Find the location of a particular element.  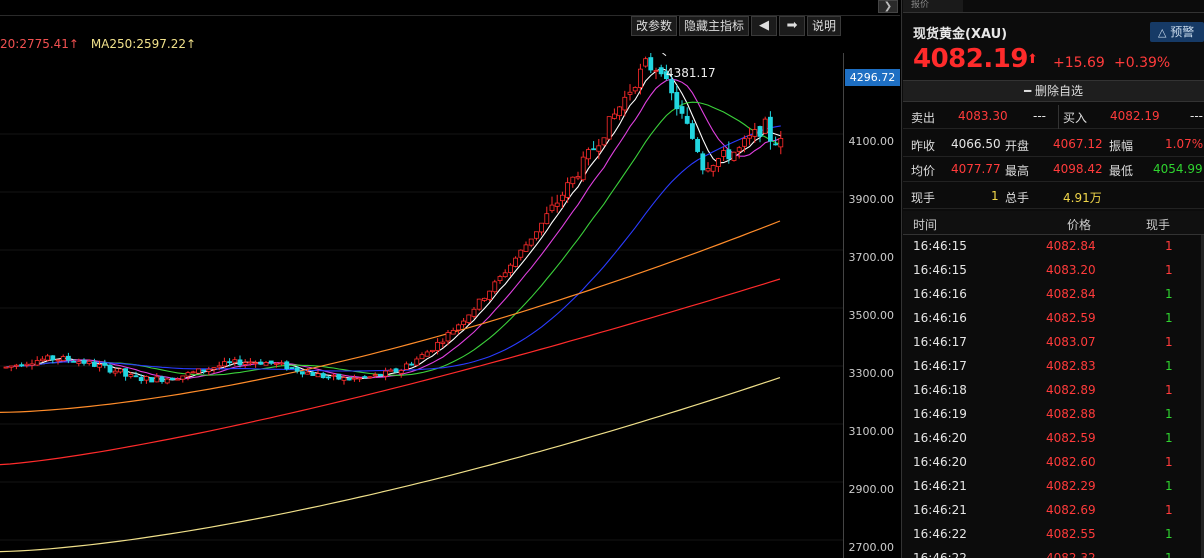

price-axis-tick: 4100.00 is located at coordinates (871, 141).